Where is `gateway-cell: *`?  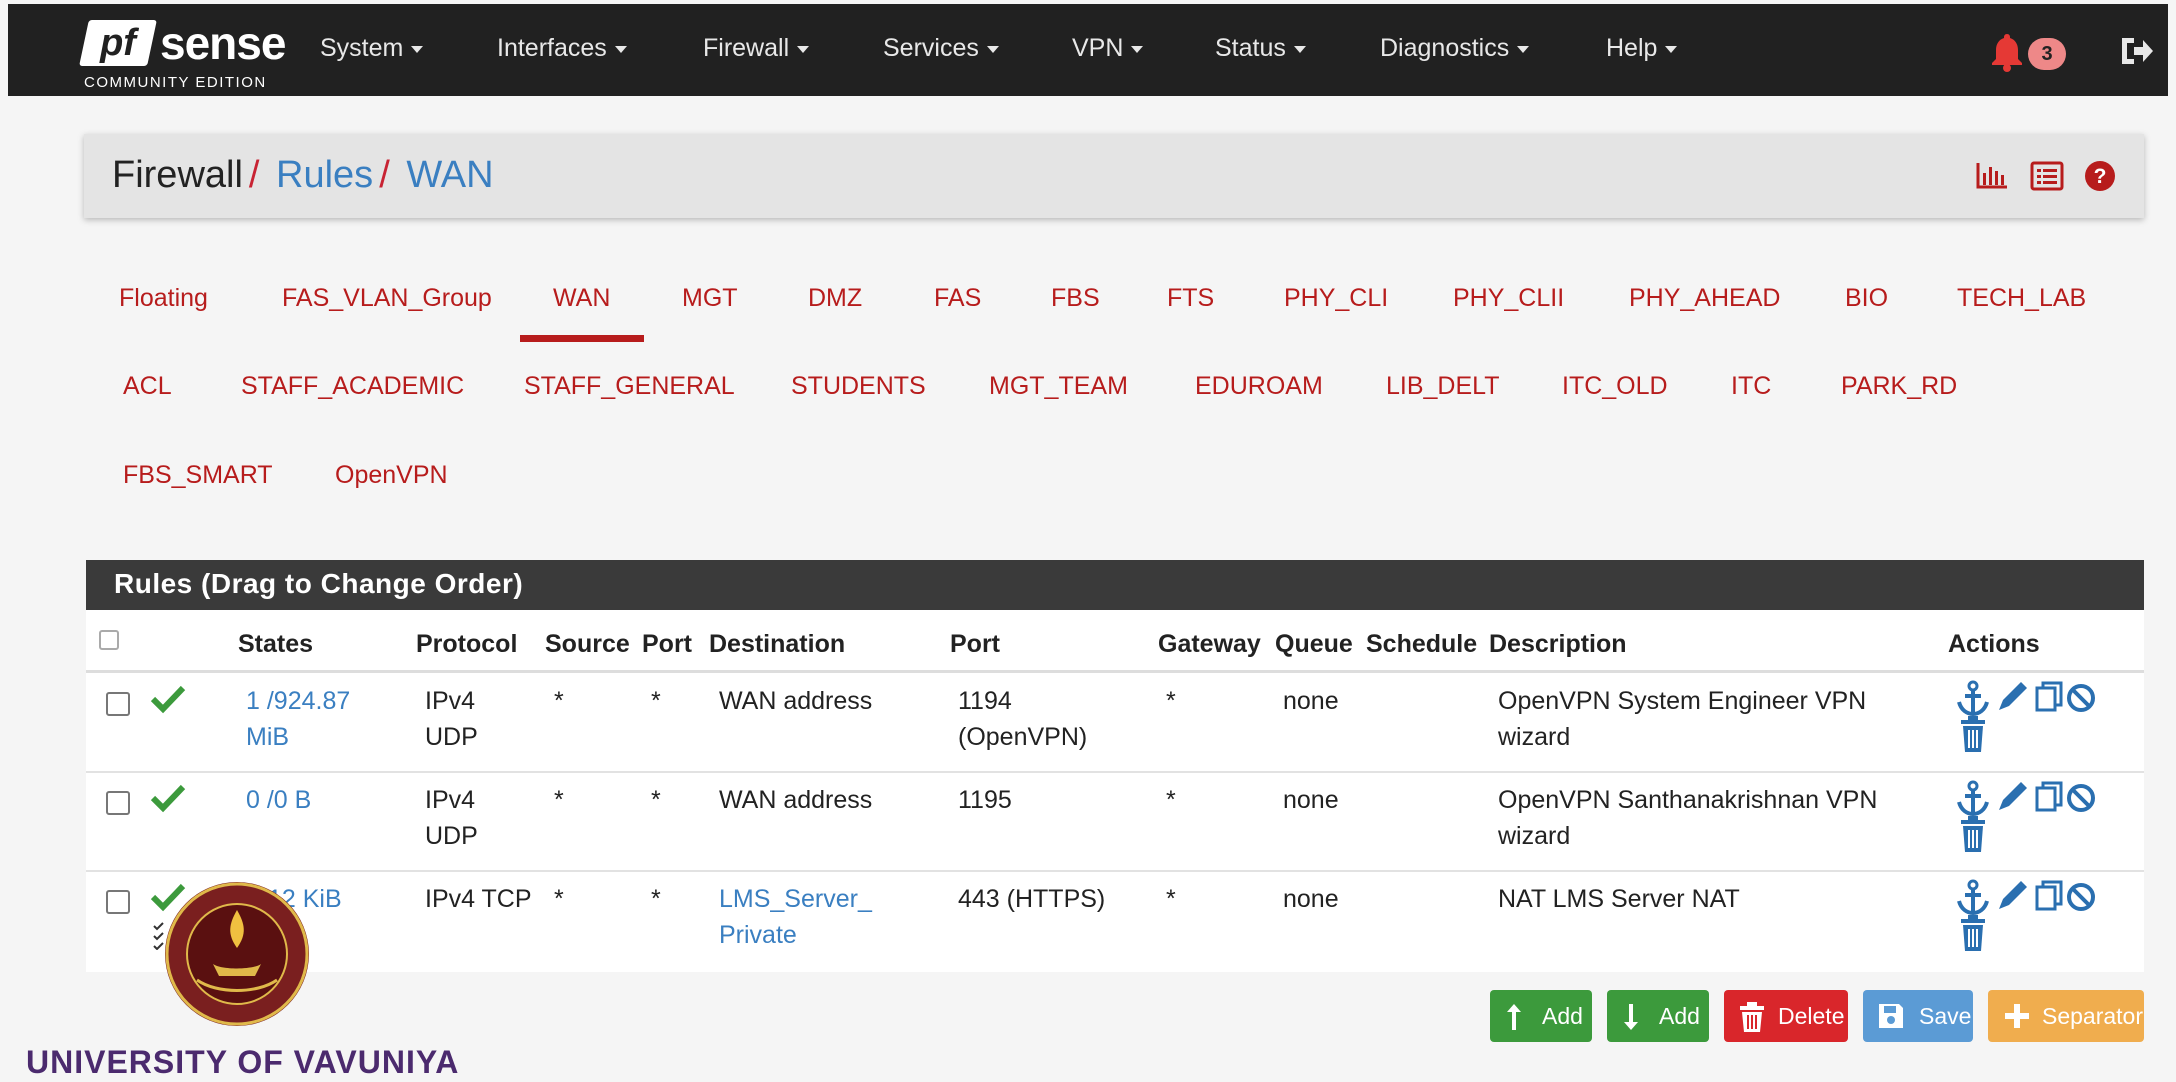
gateway-cell: * is located at coordinates (1171, 800).